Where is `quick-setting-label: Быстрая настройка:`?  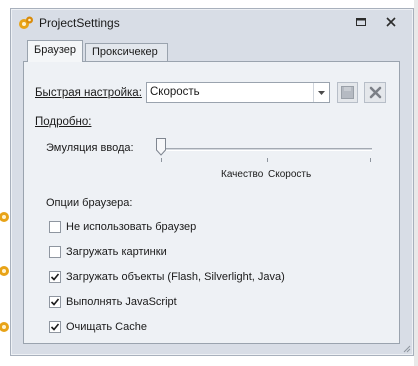
quick-setting-label: Быстрая настройка: is located at coordinates (88, 93).